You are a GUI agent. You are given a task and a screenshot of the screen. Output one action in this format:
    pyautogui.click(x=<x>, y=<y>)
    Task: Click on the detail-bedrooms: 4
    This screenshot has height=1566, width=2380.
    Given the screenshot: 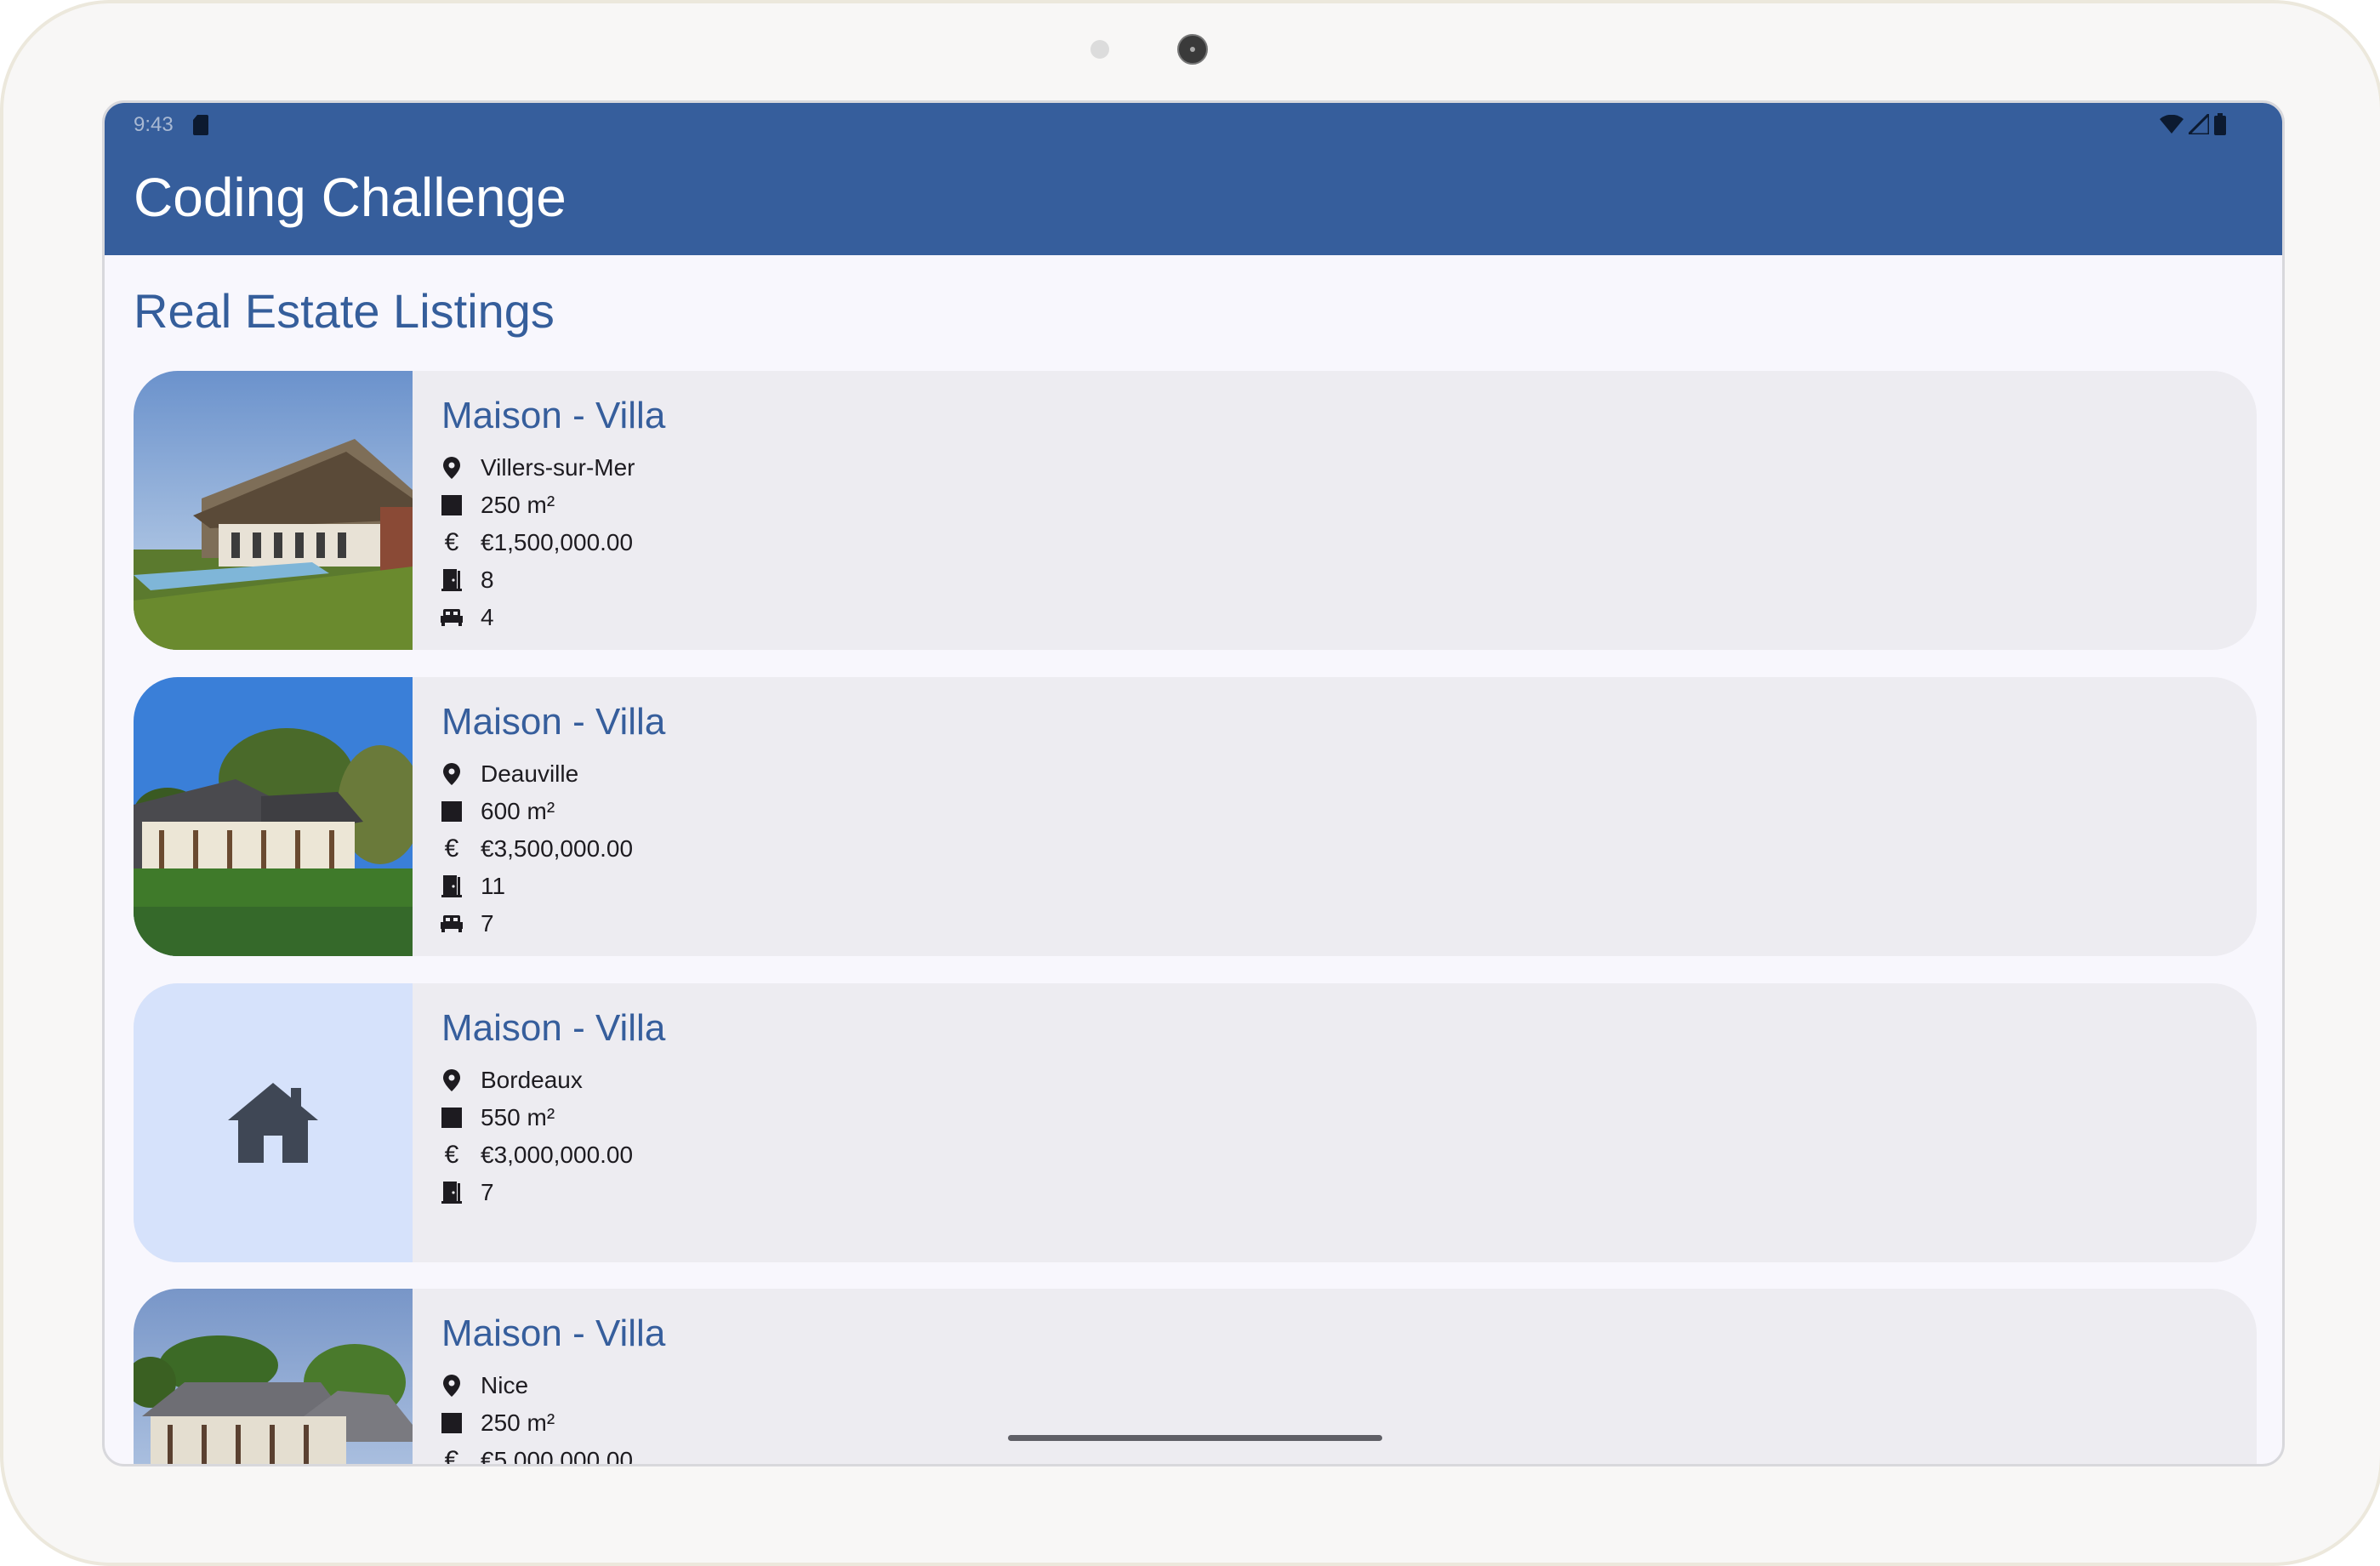 What is the action you would take?
    pyautogui.click(x=537, y=617)
    